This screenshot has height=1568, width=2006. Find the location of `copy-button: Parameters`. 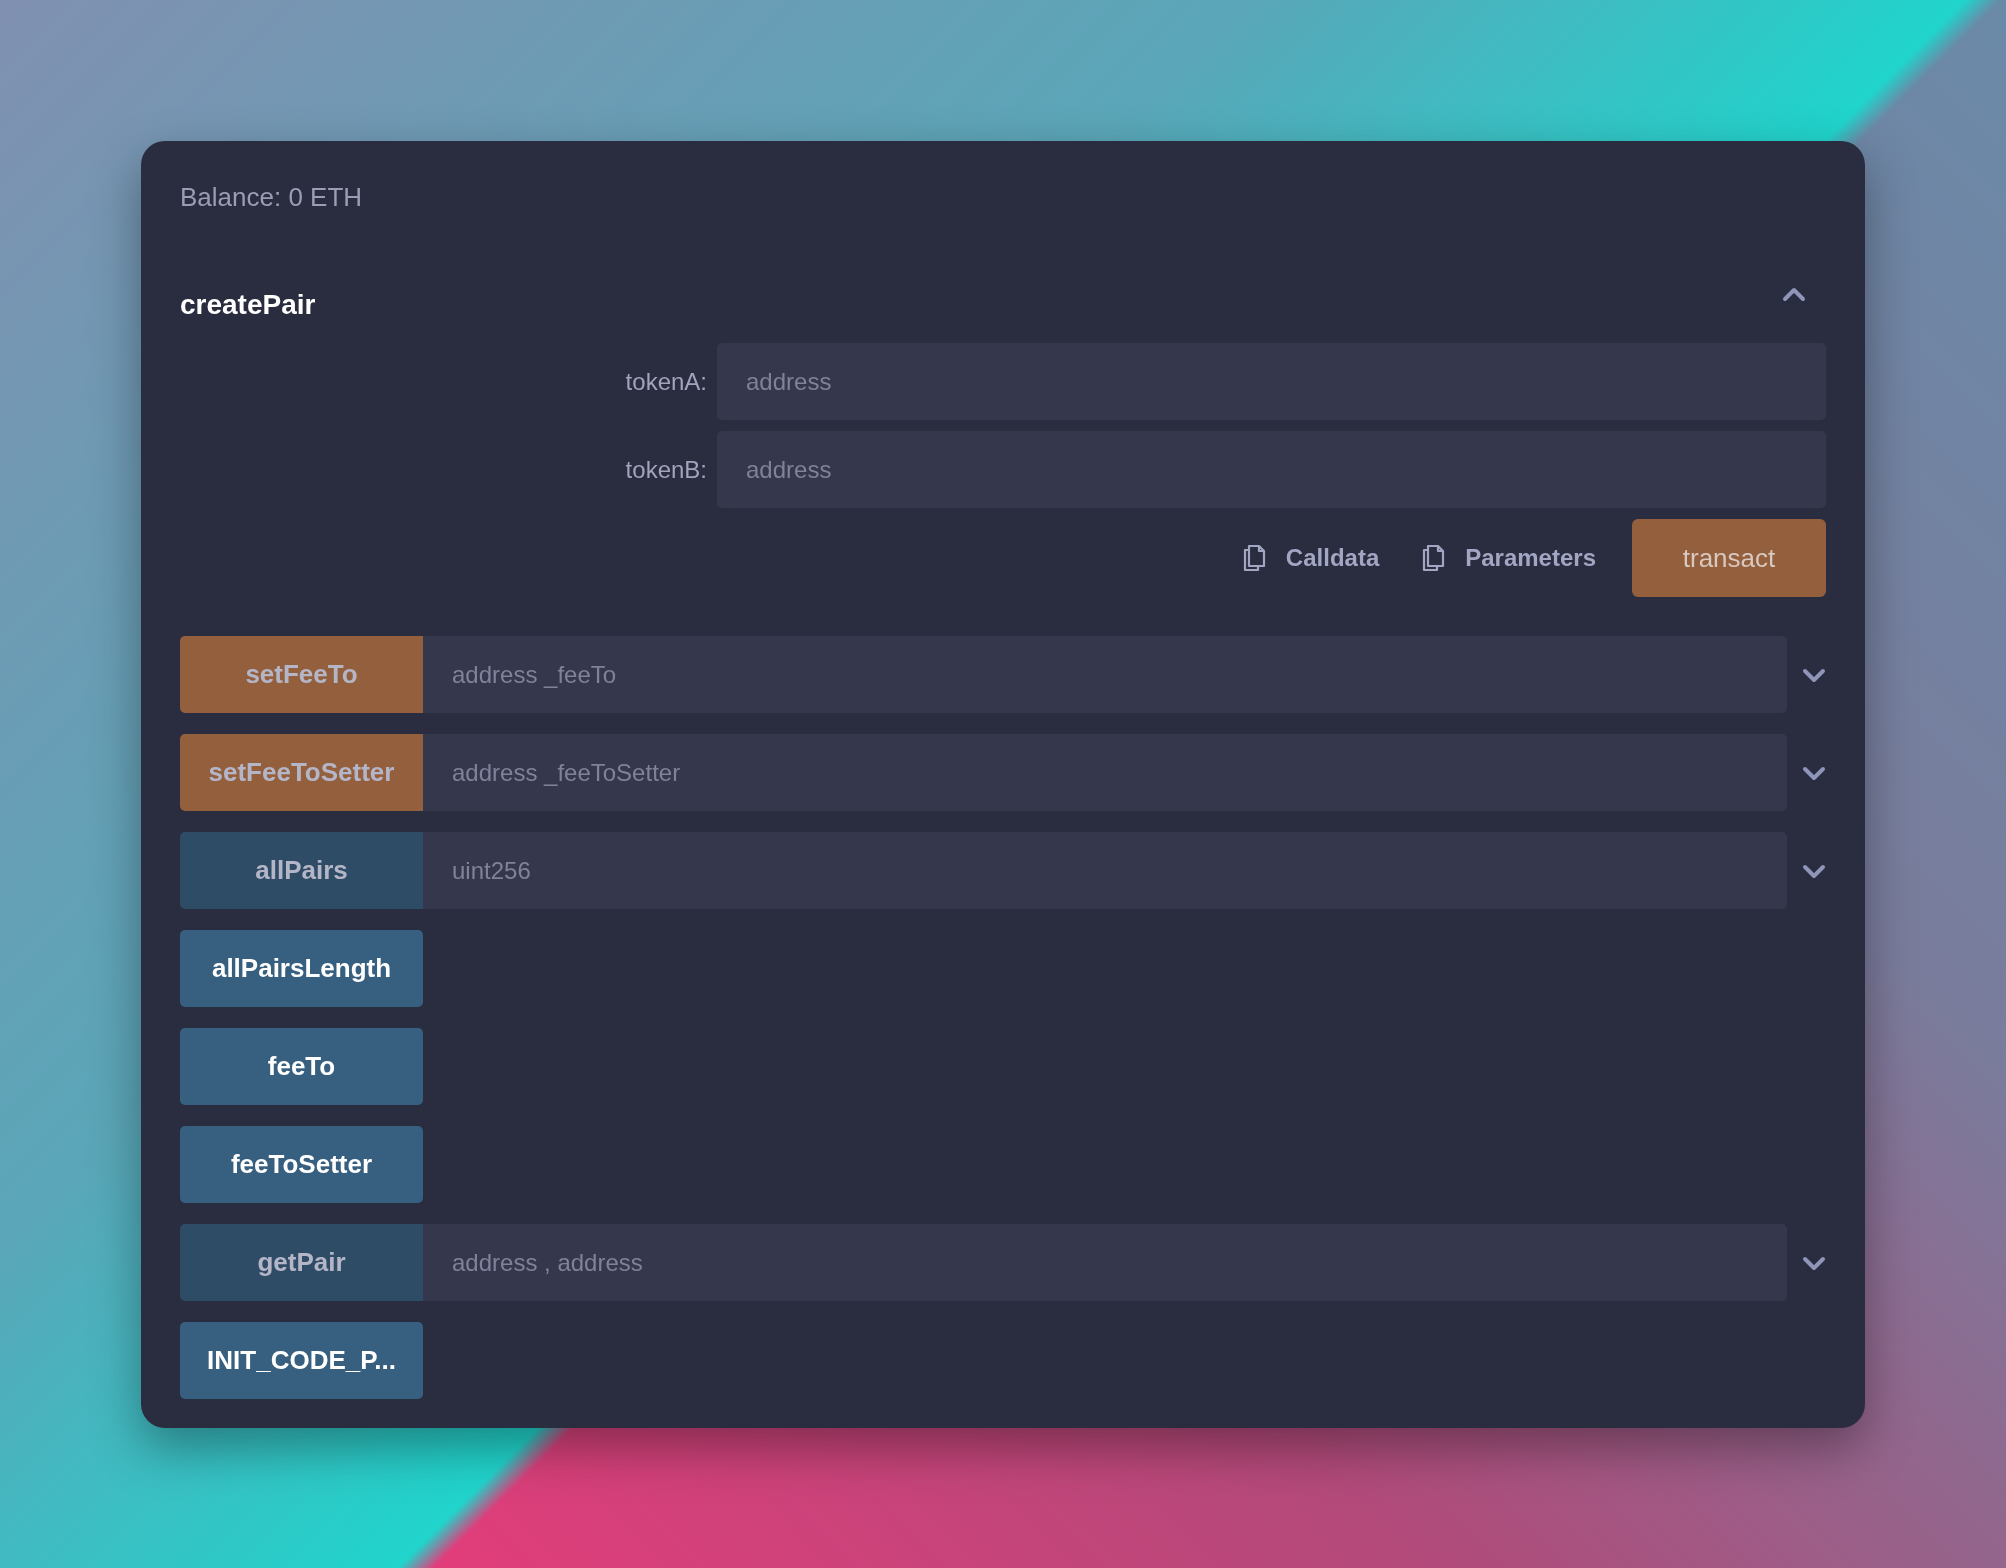

copy-button: Parameters is located at coordinates (1508, 558).